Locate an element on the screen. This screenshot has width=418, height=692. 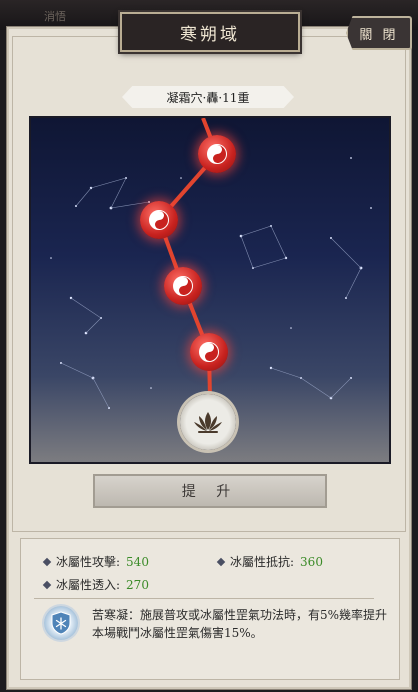
close-button-label: 關 閉 is located at coordinates (379, 35).